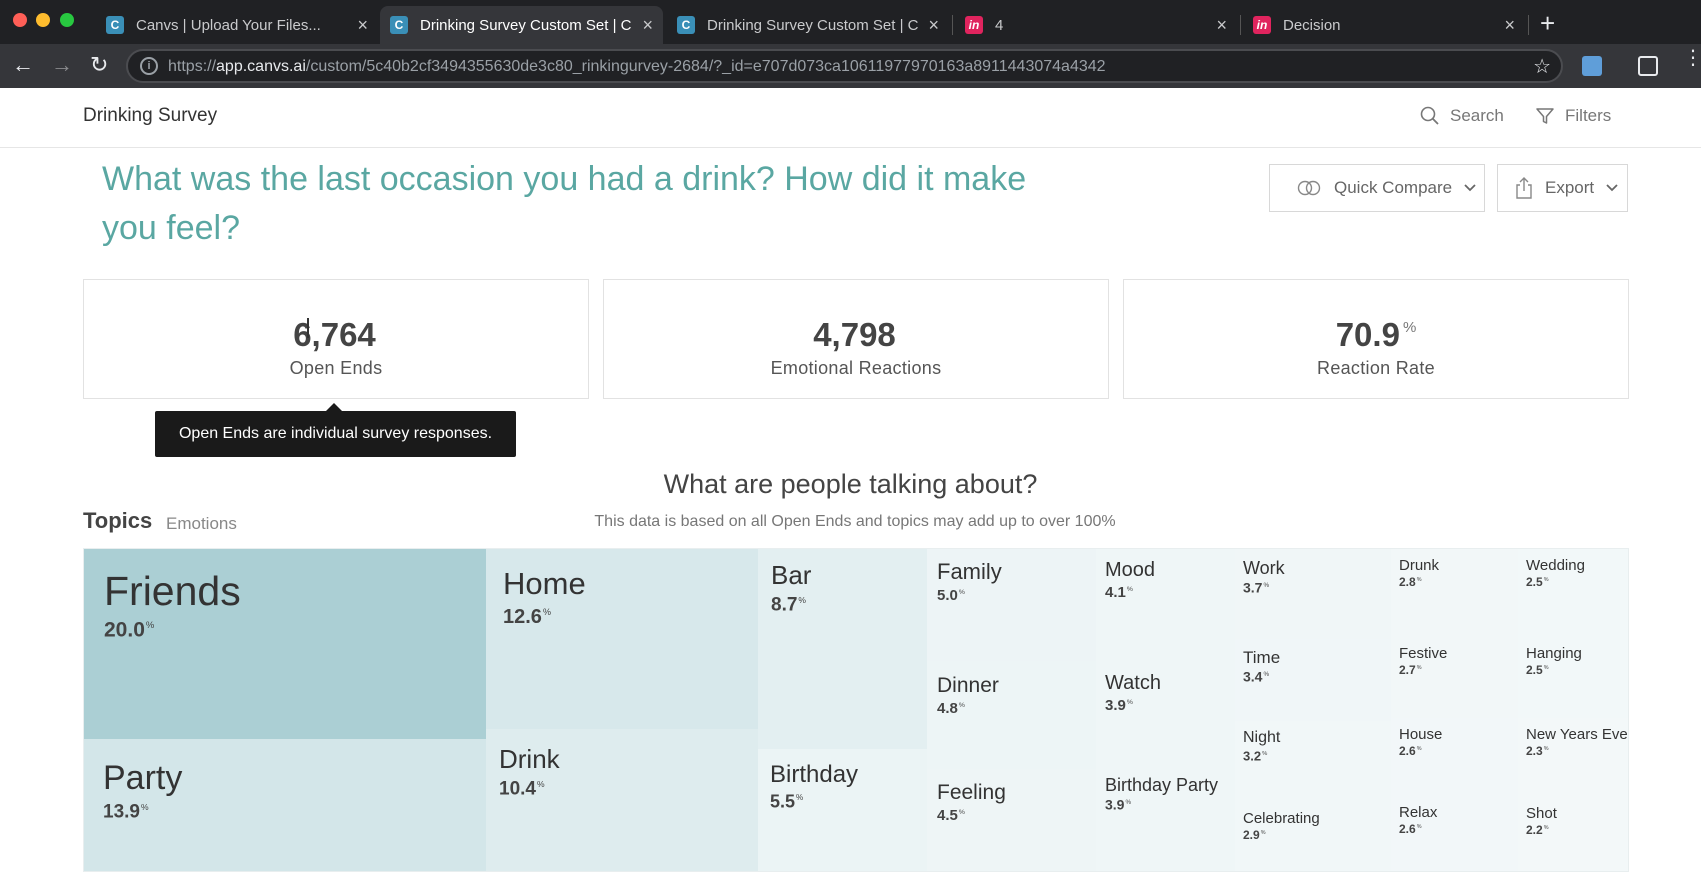 The height and width of the screenshot is (882, 1701). Describe the element at coordinates (1421, 734) in the screenshot. I see `treemap-cell-label: House` at that location.